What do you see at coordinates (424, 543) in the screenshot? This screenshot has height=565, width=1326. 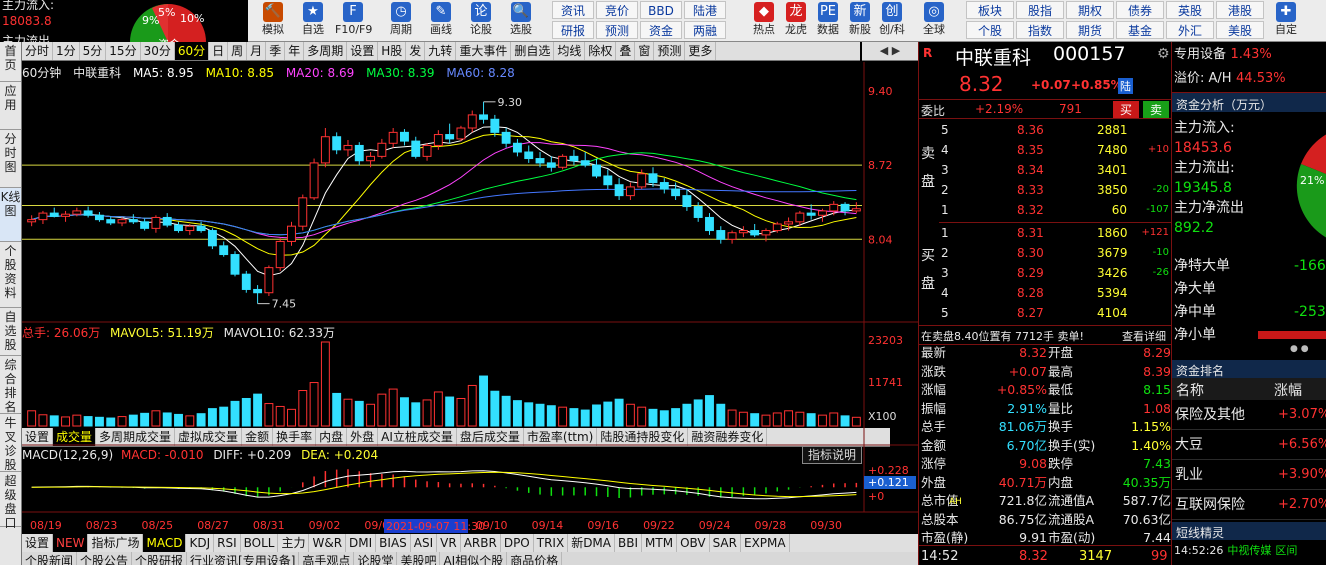 I see `itabs-11: ASI` at bounding box center [424, 543].